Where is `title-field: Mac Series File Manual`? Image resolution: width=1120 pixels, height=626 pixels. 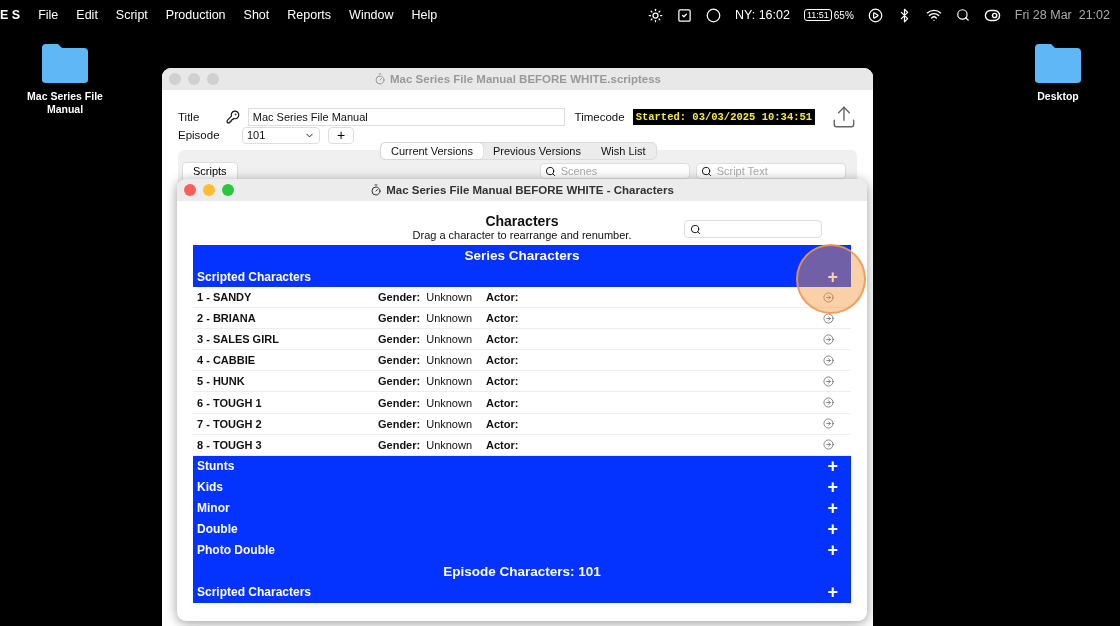
title-field: Mac Series File Manual is located at coordinates (406, 117).